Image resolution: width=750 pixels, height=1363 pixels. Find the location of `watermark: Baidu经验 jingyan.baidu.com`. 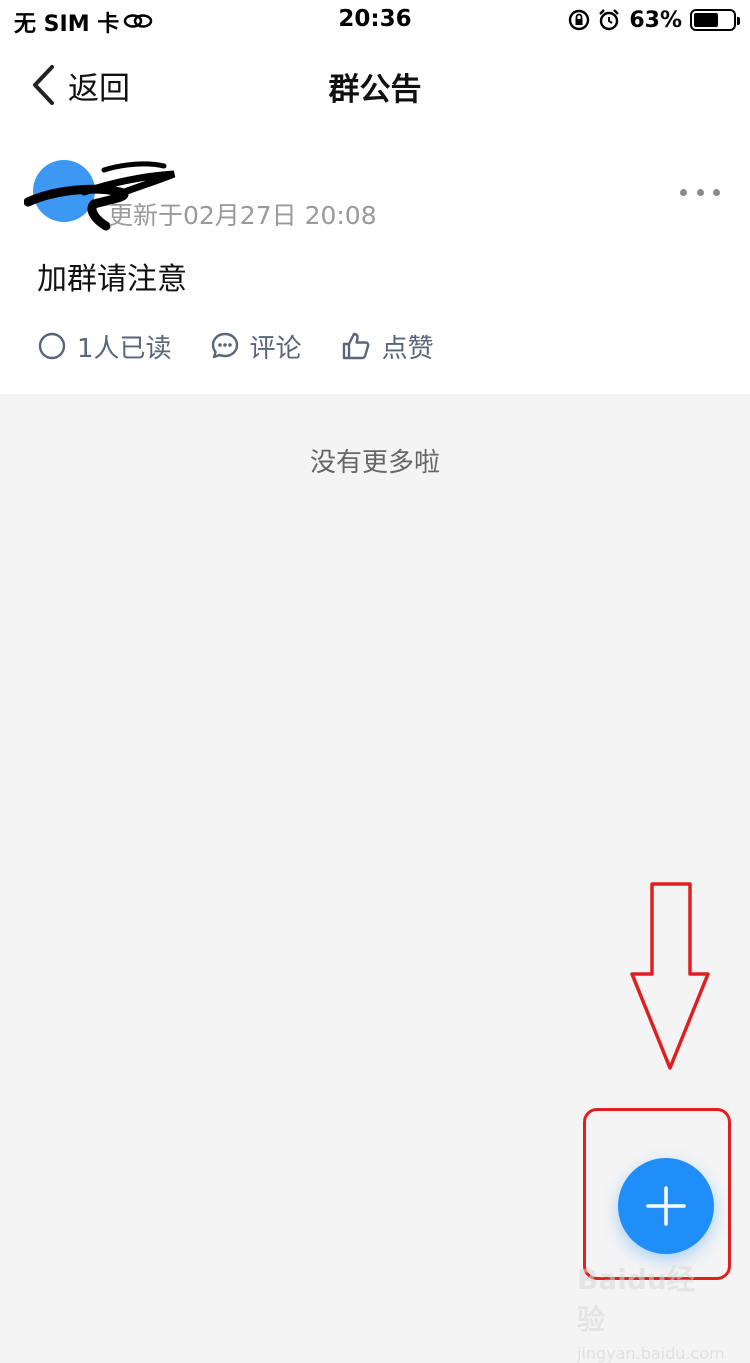

watermark: Baidu经验 jingyan.baidu.com is located at coordinates (651, 1310).